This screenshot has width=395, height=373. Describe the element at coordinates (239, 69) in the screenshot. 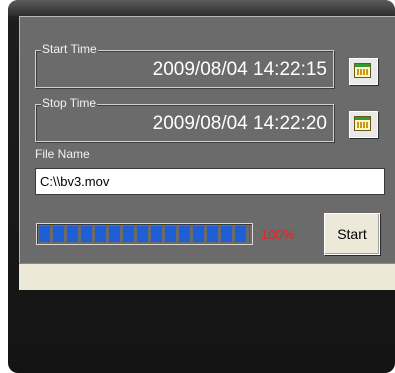

I see `start-time-value: 2009/08/04 14:22:15` at that location.